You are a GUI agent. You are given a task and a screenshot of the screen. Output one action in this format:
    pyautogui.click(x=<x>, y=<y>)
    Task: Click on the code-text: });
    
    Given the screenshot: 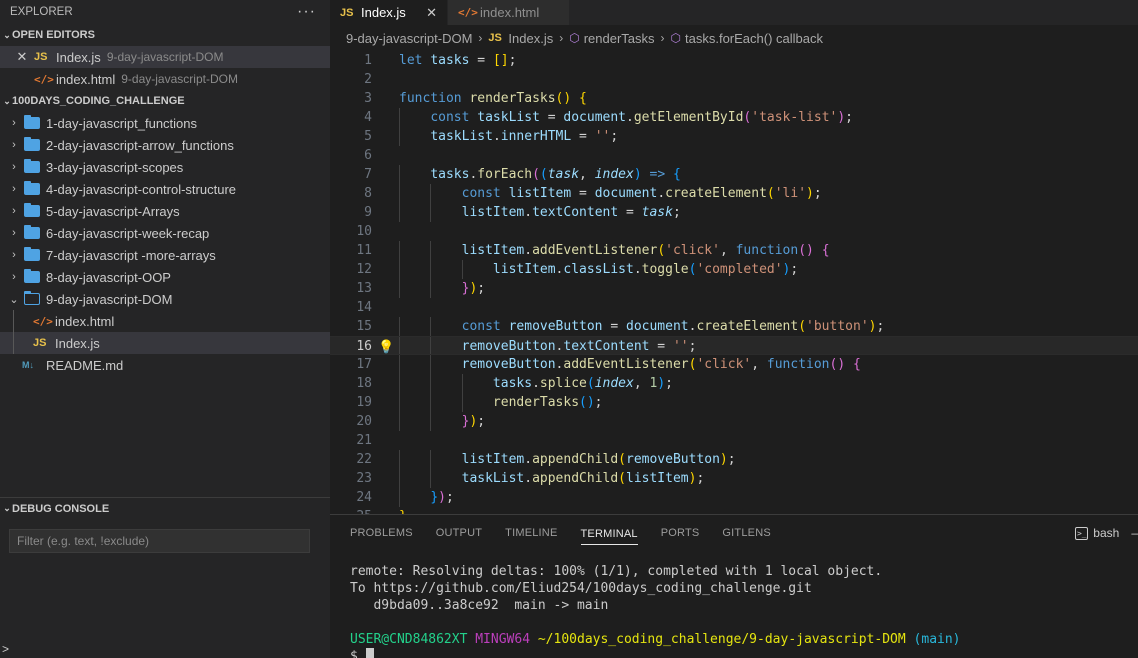 What is the action you would take?
    pyautogui.click(x=442, y=288)
    